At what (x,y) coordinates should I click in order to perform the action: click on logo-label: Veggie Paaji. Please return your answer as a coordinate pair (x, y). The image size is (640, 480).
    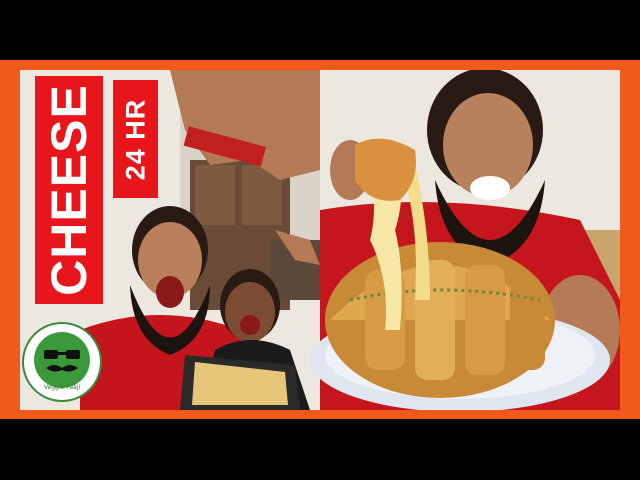
    Looking at the image, I should click on (62, 387).